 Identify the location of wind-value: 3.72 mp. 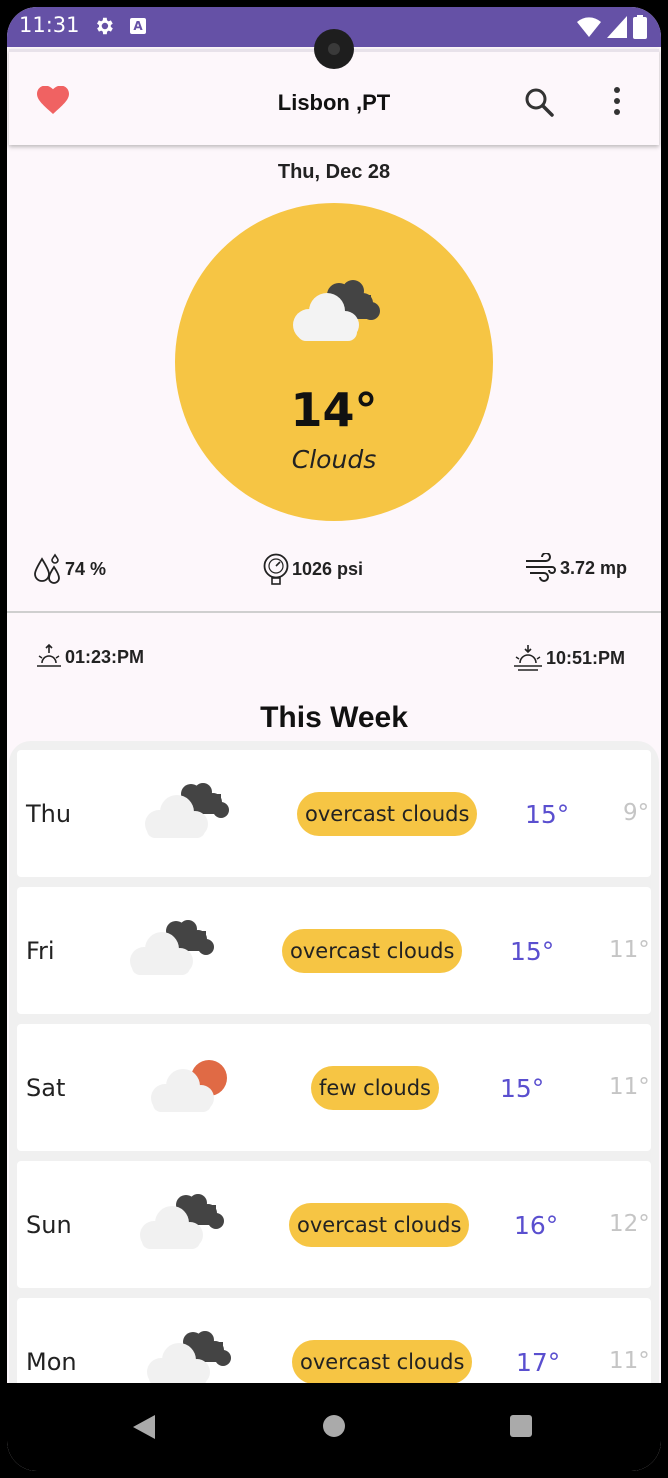
(594, 567).